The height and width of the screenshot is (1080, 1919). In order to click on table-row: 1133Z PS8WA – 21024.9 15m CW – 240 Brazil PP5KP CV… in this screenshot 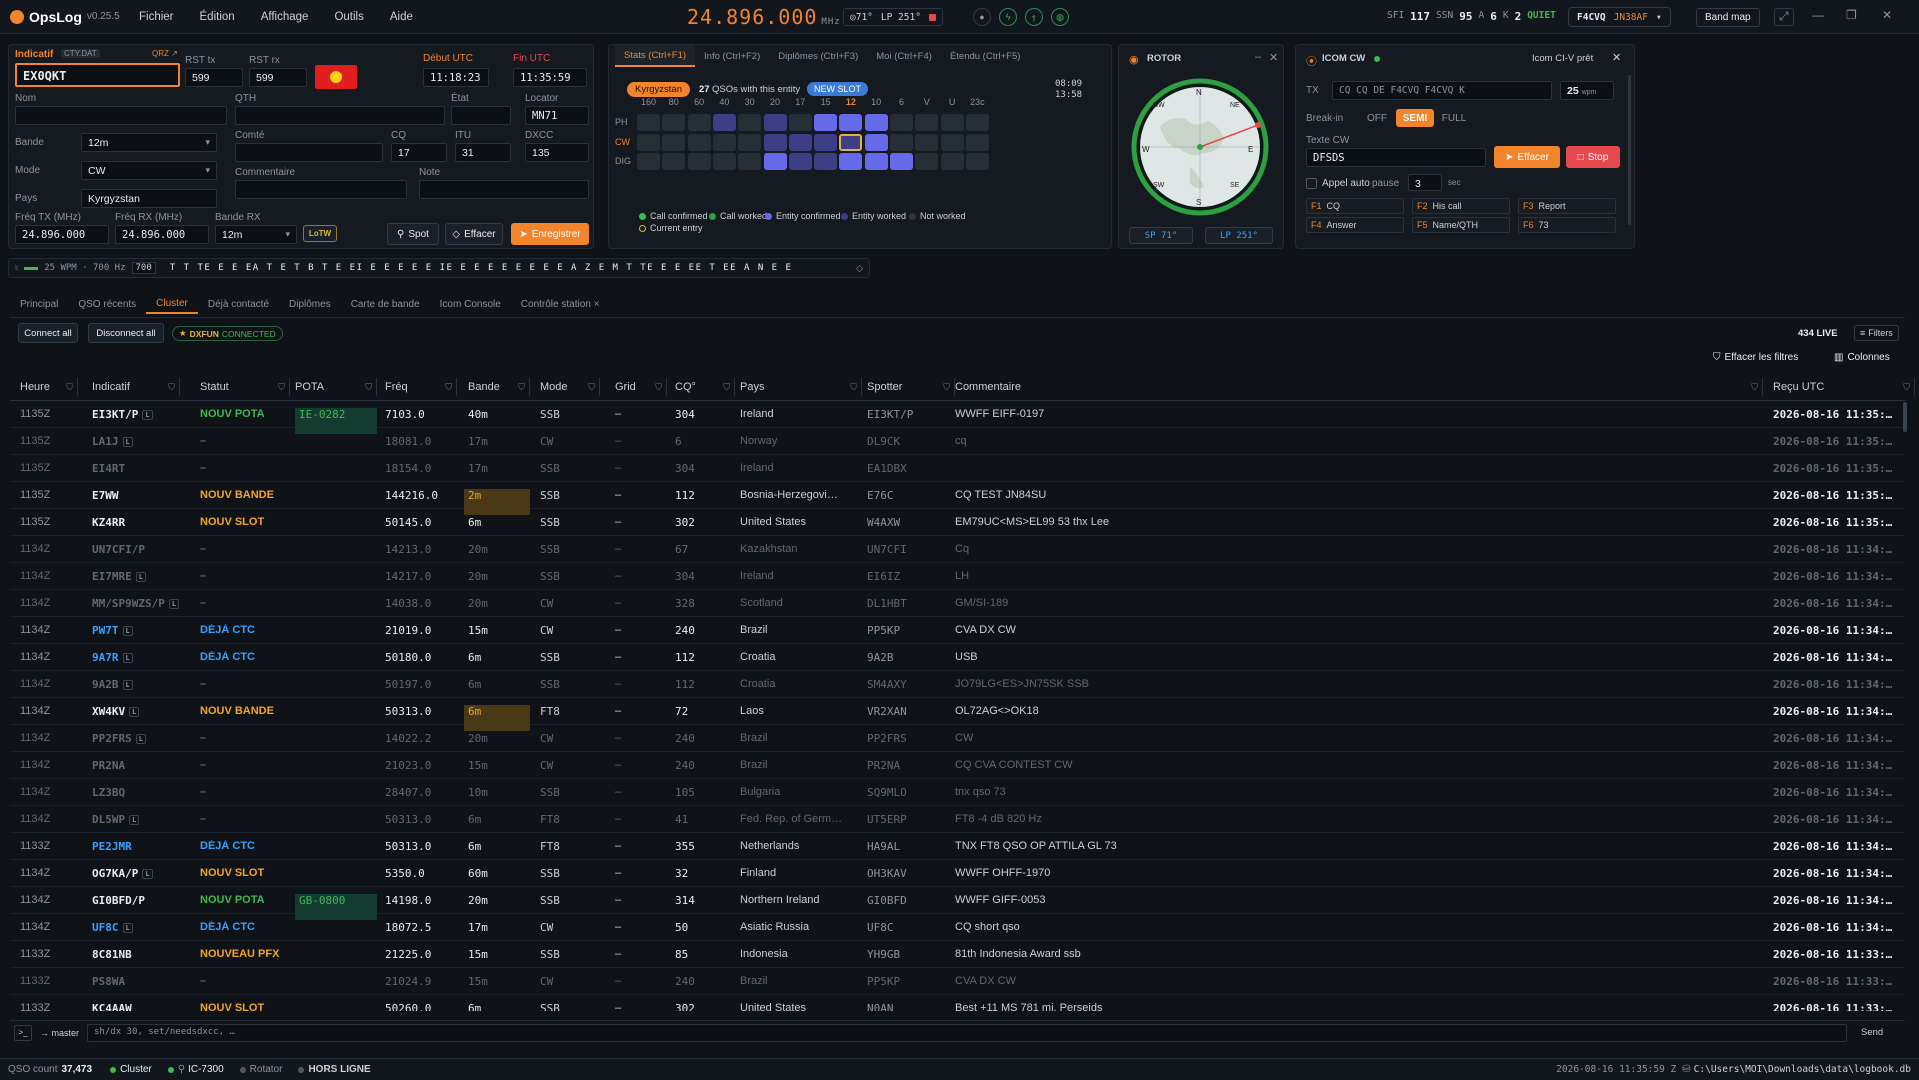, I will do `click(957, 981)`.